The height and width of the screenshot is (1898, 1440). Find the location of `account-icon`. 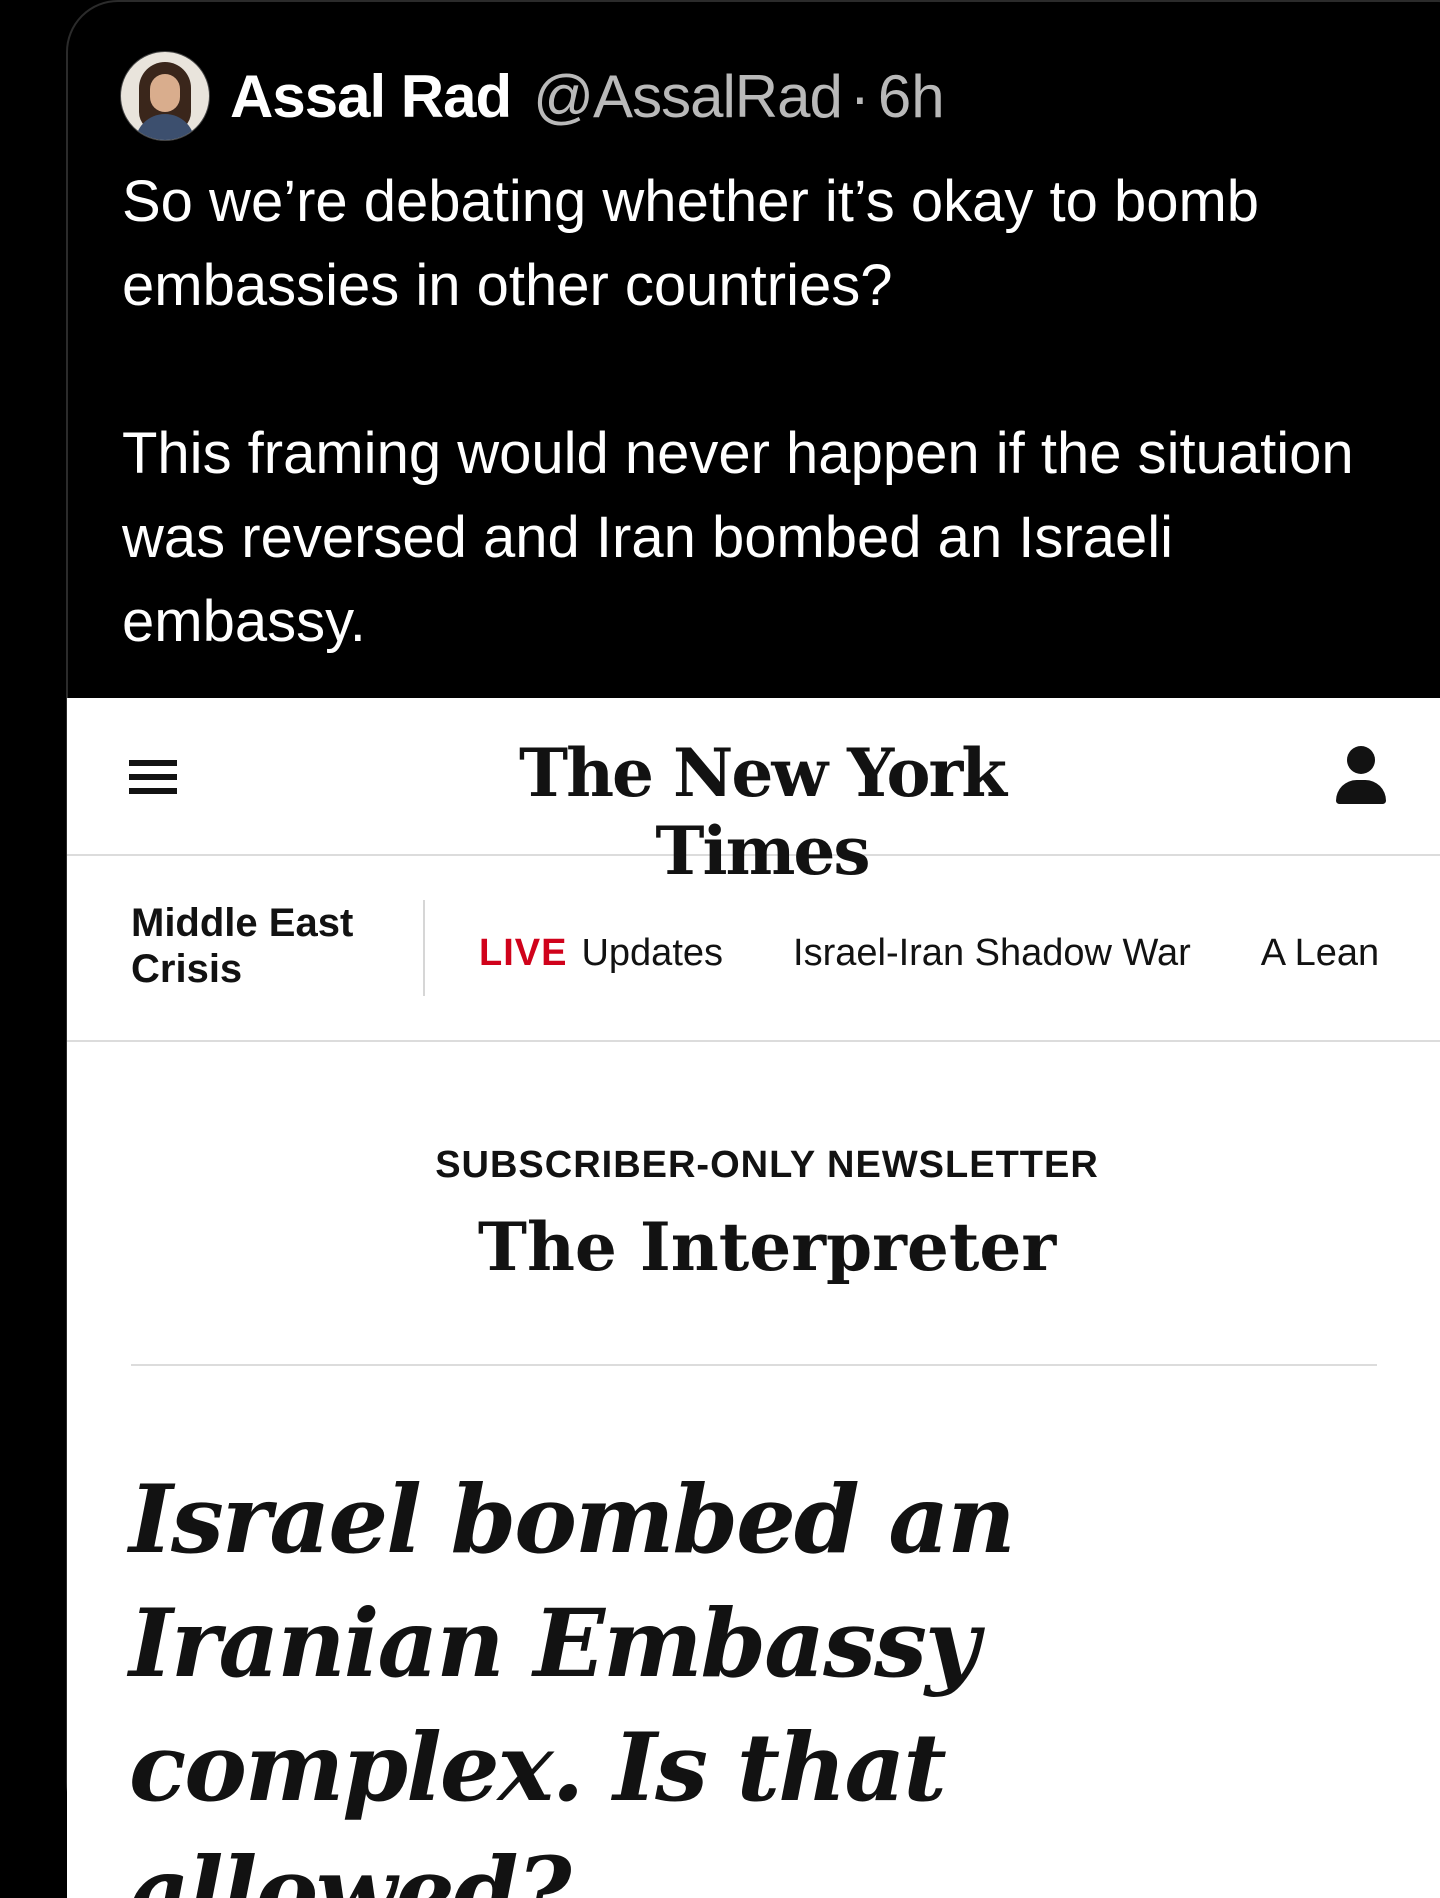

account-icon is located at coordinates (1361, 778).